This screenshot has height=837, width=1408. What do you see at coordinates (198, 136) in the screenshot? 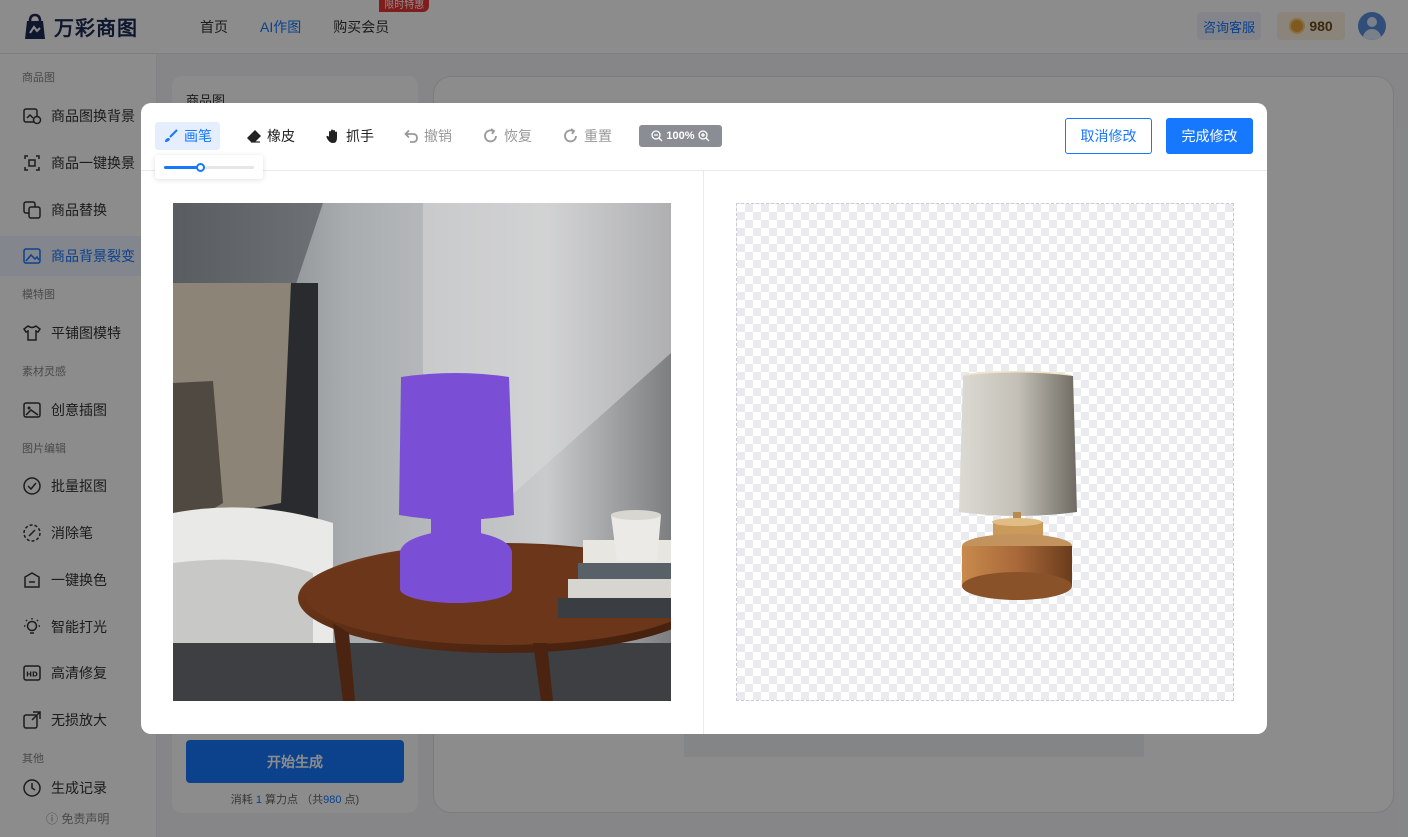
I see `brush-label: 画笔` at bounding box center [198, 136].